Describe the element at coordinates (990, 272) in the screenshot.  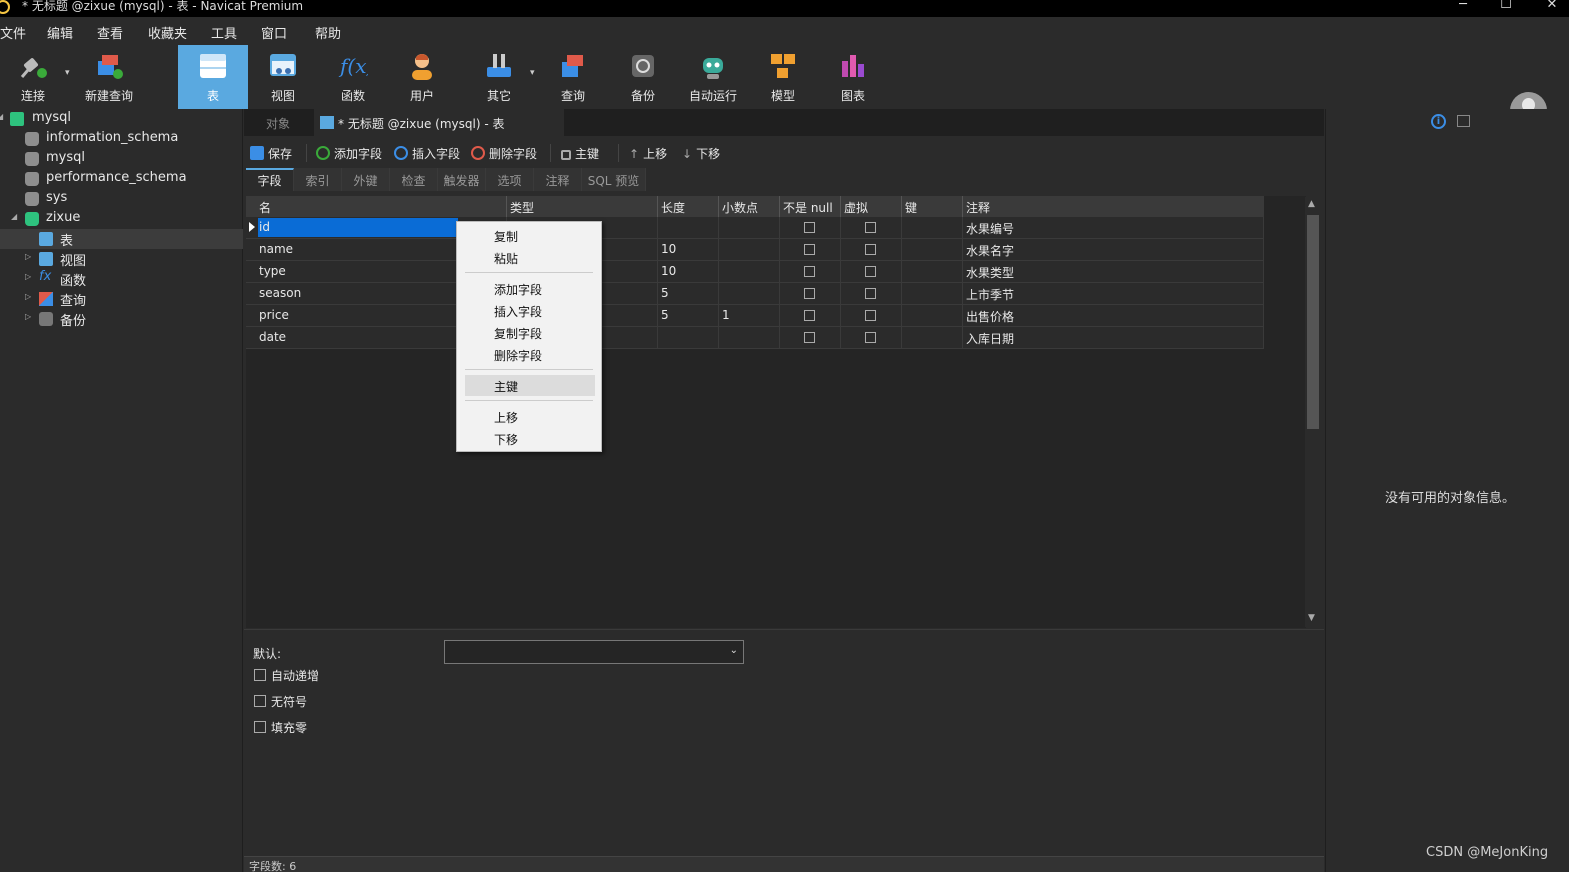
I see `cell-comment: 水果类型` at that location.